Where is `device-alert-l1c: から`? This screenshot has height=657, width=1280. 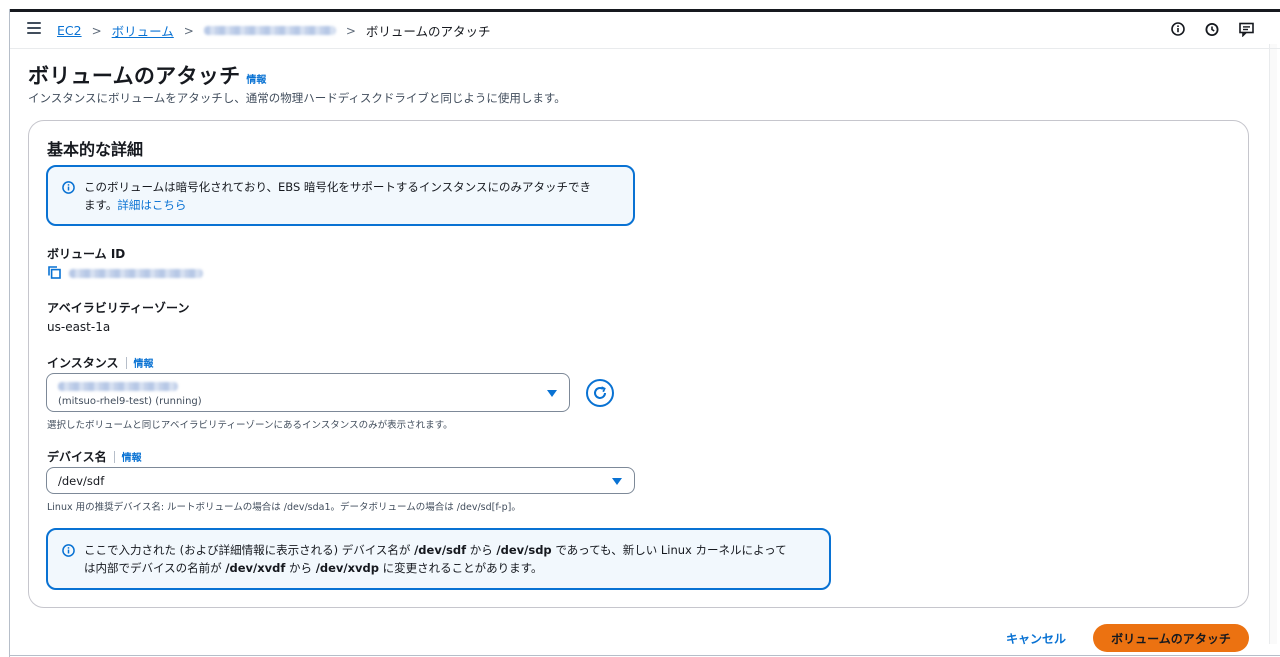
device-alert-l1c: から is located at coordinates (481, 550).